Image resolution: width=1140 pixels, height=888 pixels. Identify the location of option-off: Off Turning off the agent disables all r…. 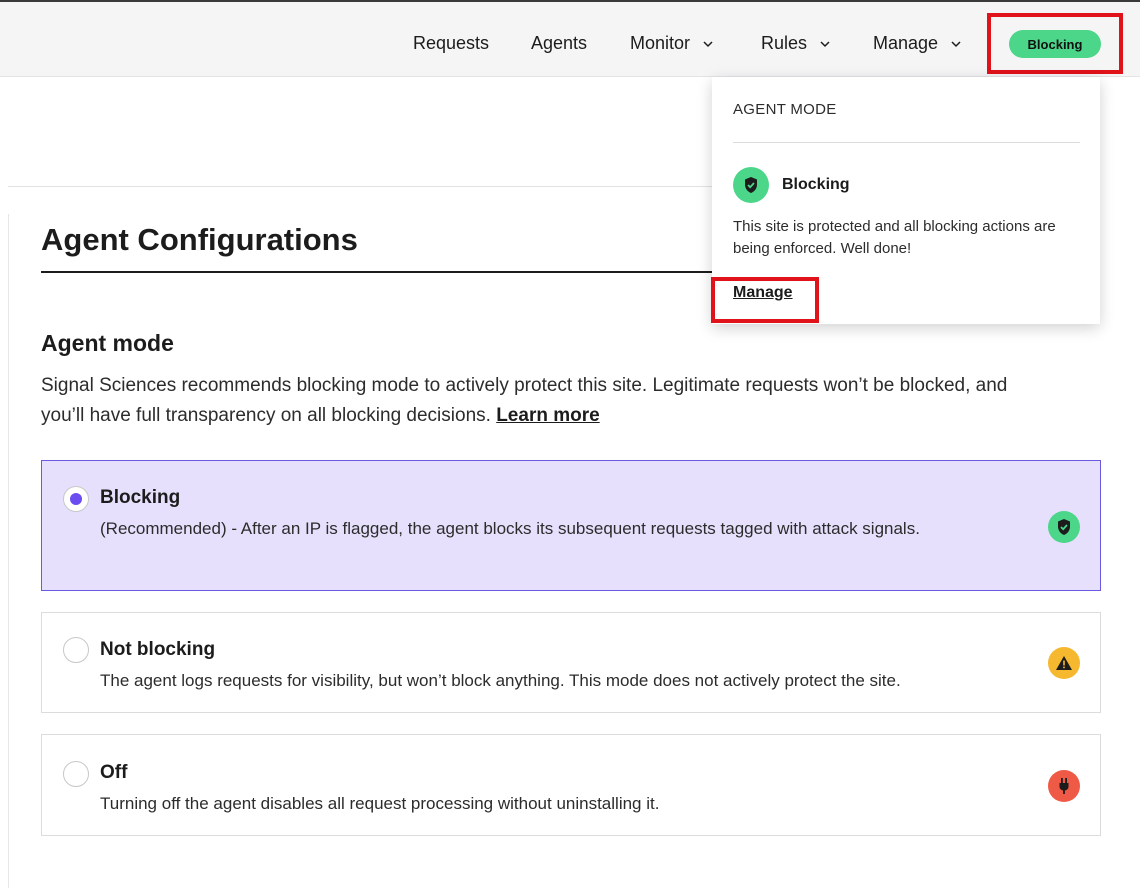
(571, 785).